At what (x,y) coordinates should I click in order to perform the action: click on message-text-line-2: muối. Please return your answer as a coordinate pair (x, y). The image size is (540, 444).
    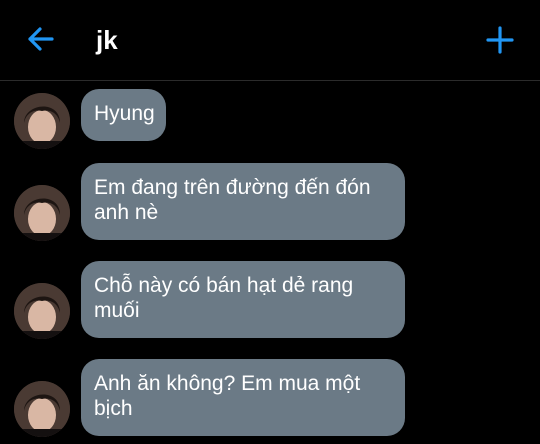
    Looking at the image, I should click on (117, 310).